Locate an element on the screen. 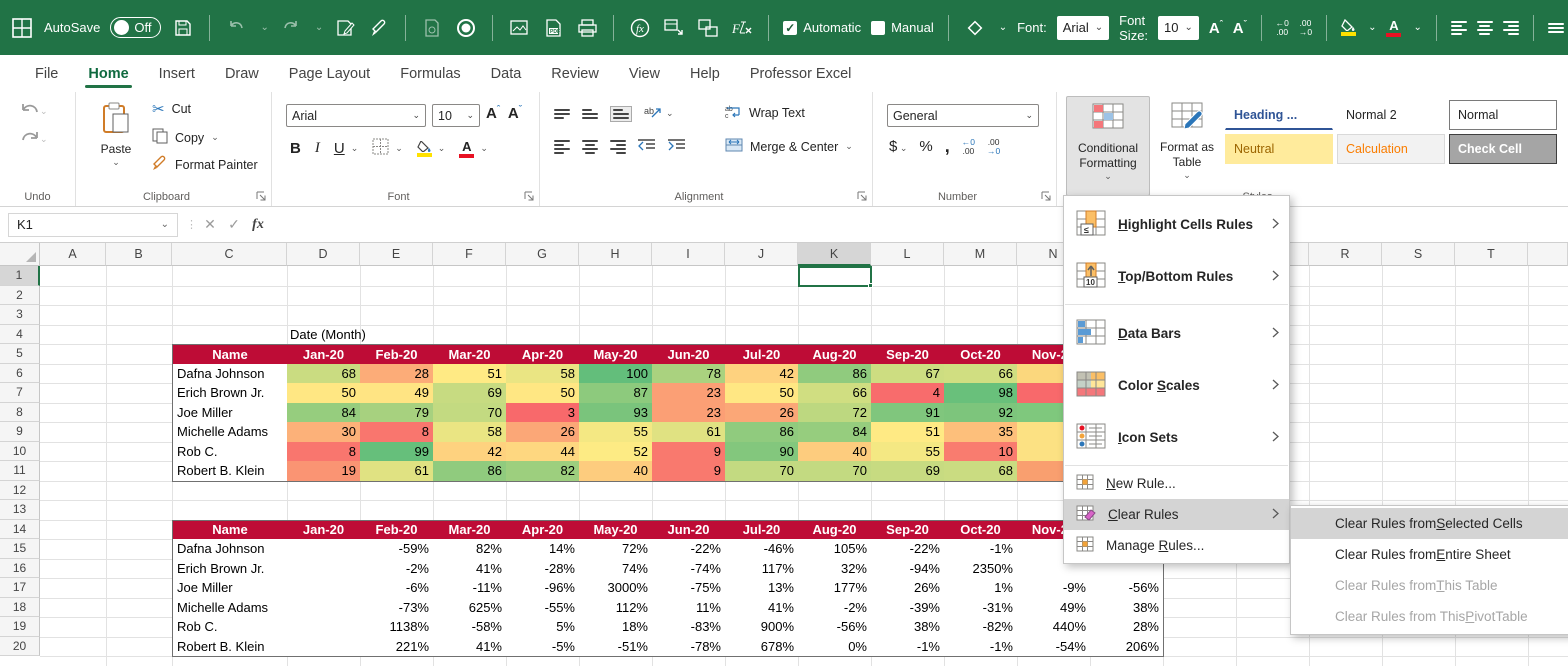 Image resolution: width=1568 pixels, height=666 pixels. cut-button: ✂ Cut is located at coordinates (171, 109).